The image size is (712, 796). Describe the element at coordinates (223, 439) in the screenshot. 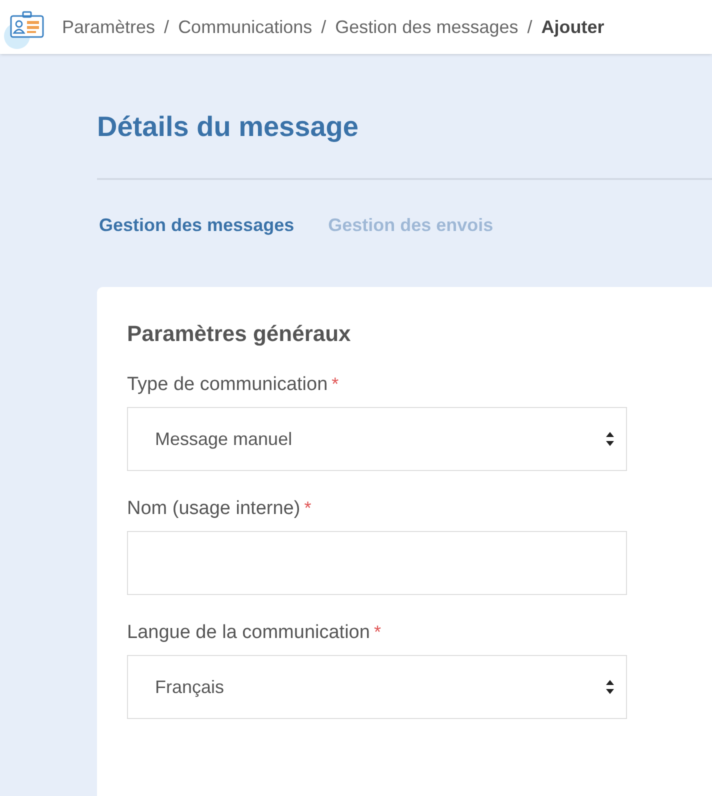

I see `select-value: Message manuel` at that location.